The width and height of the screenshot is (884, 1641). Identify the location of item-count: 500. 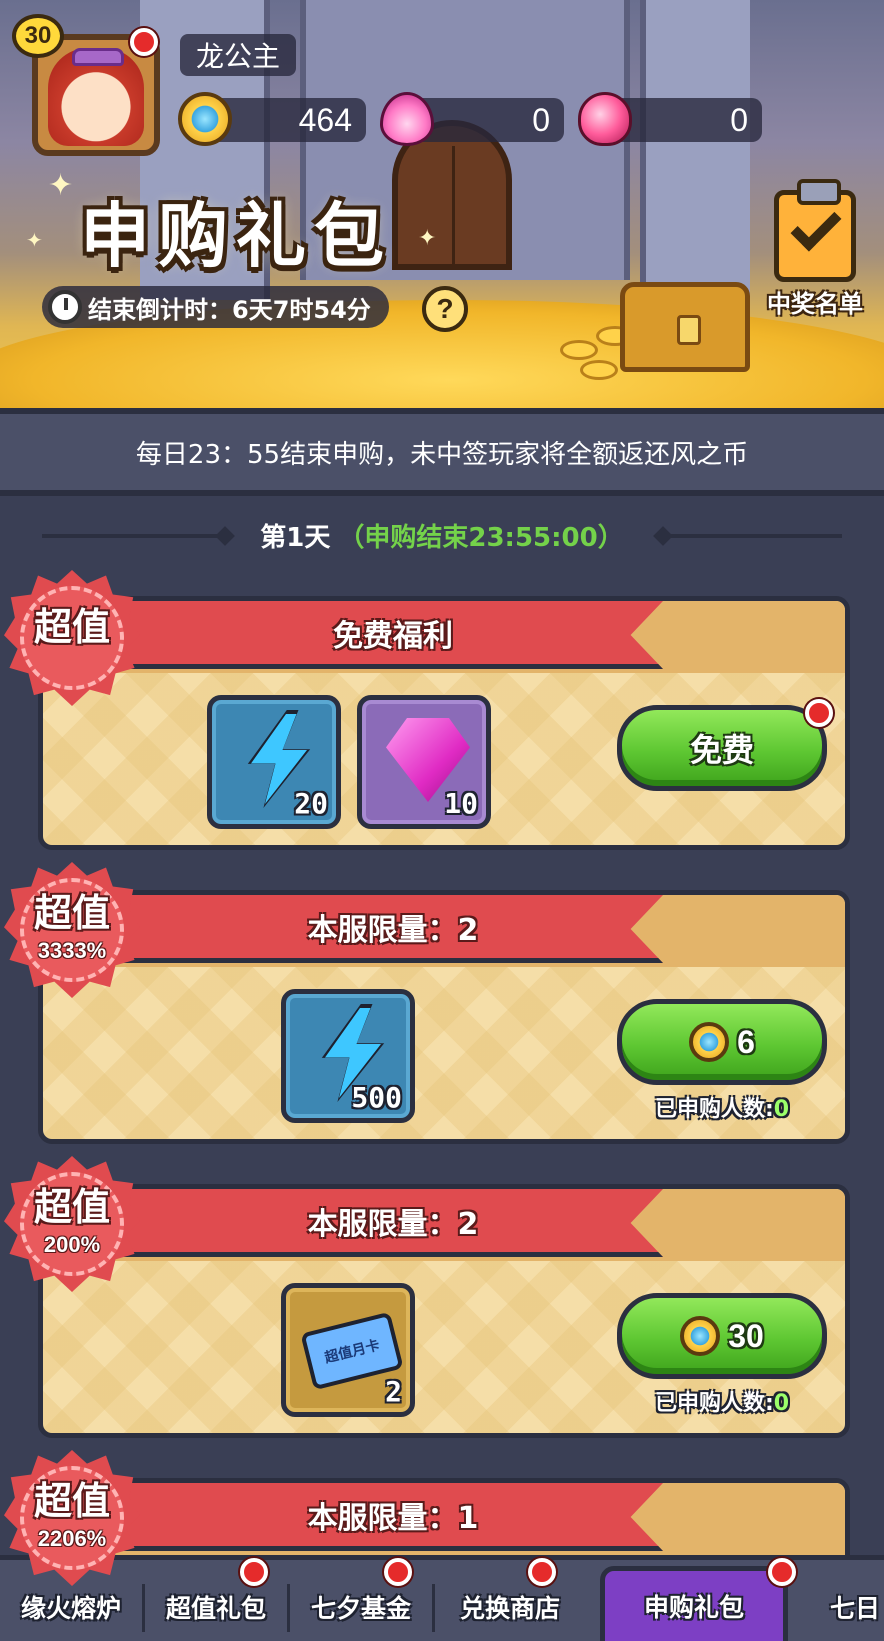
(376, 1097).